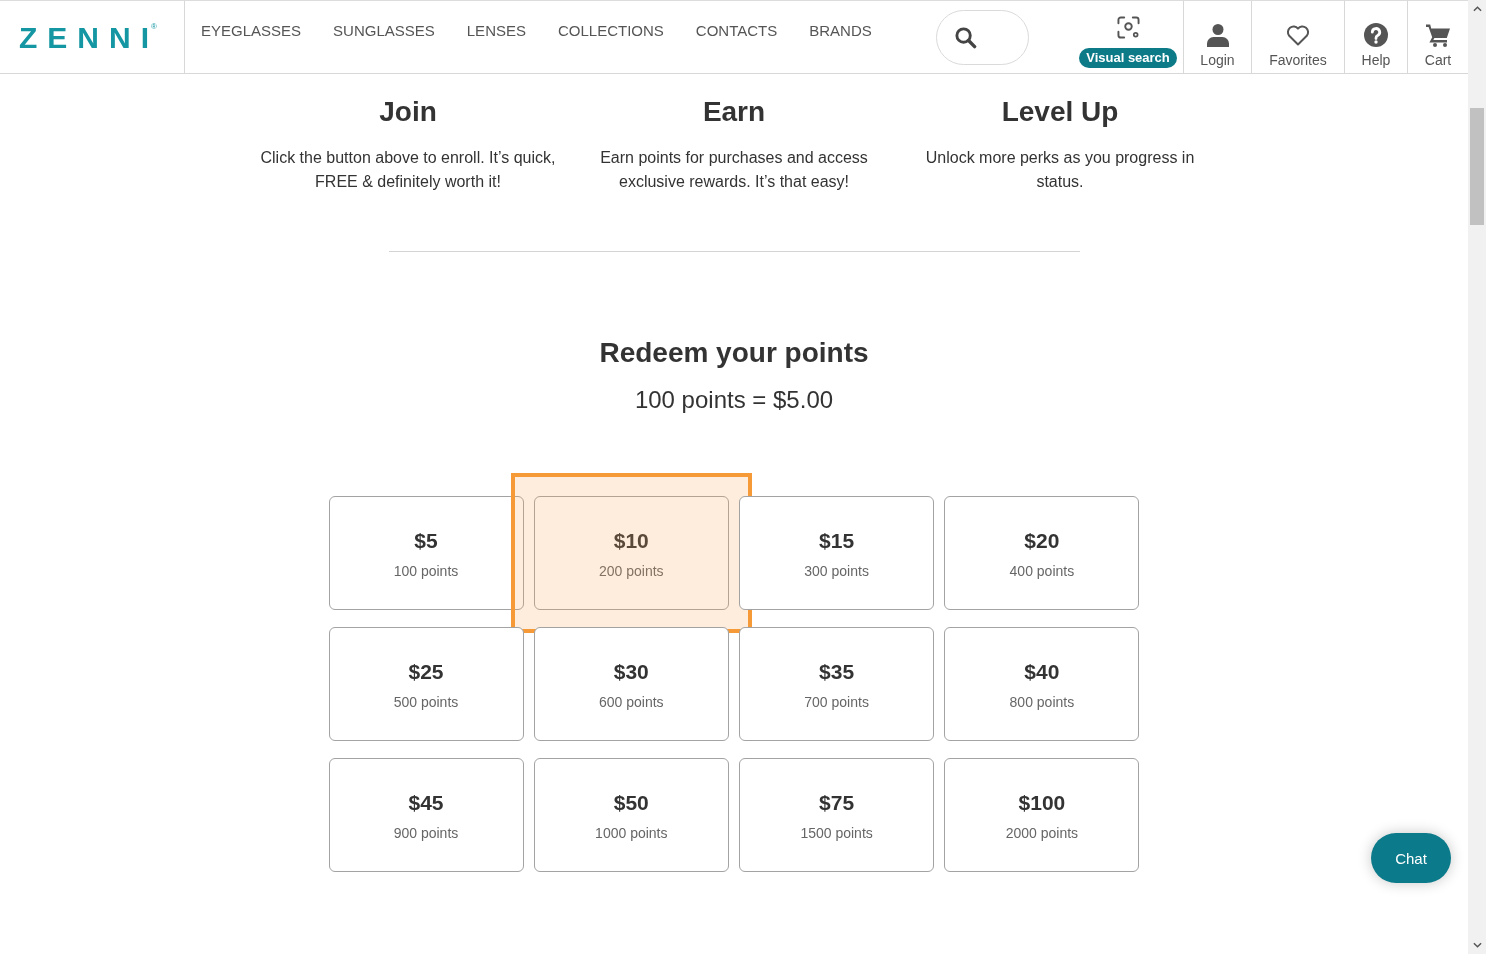 The width and height of the screenshot is (1486, 954). Describe the element at coordinates (1477, 477) in the screenshot. I see `scrollbar` at that location.